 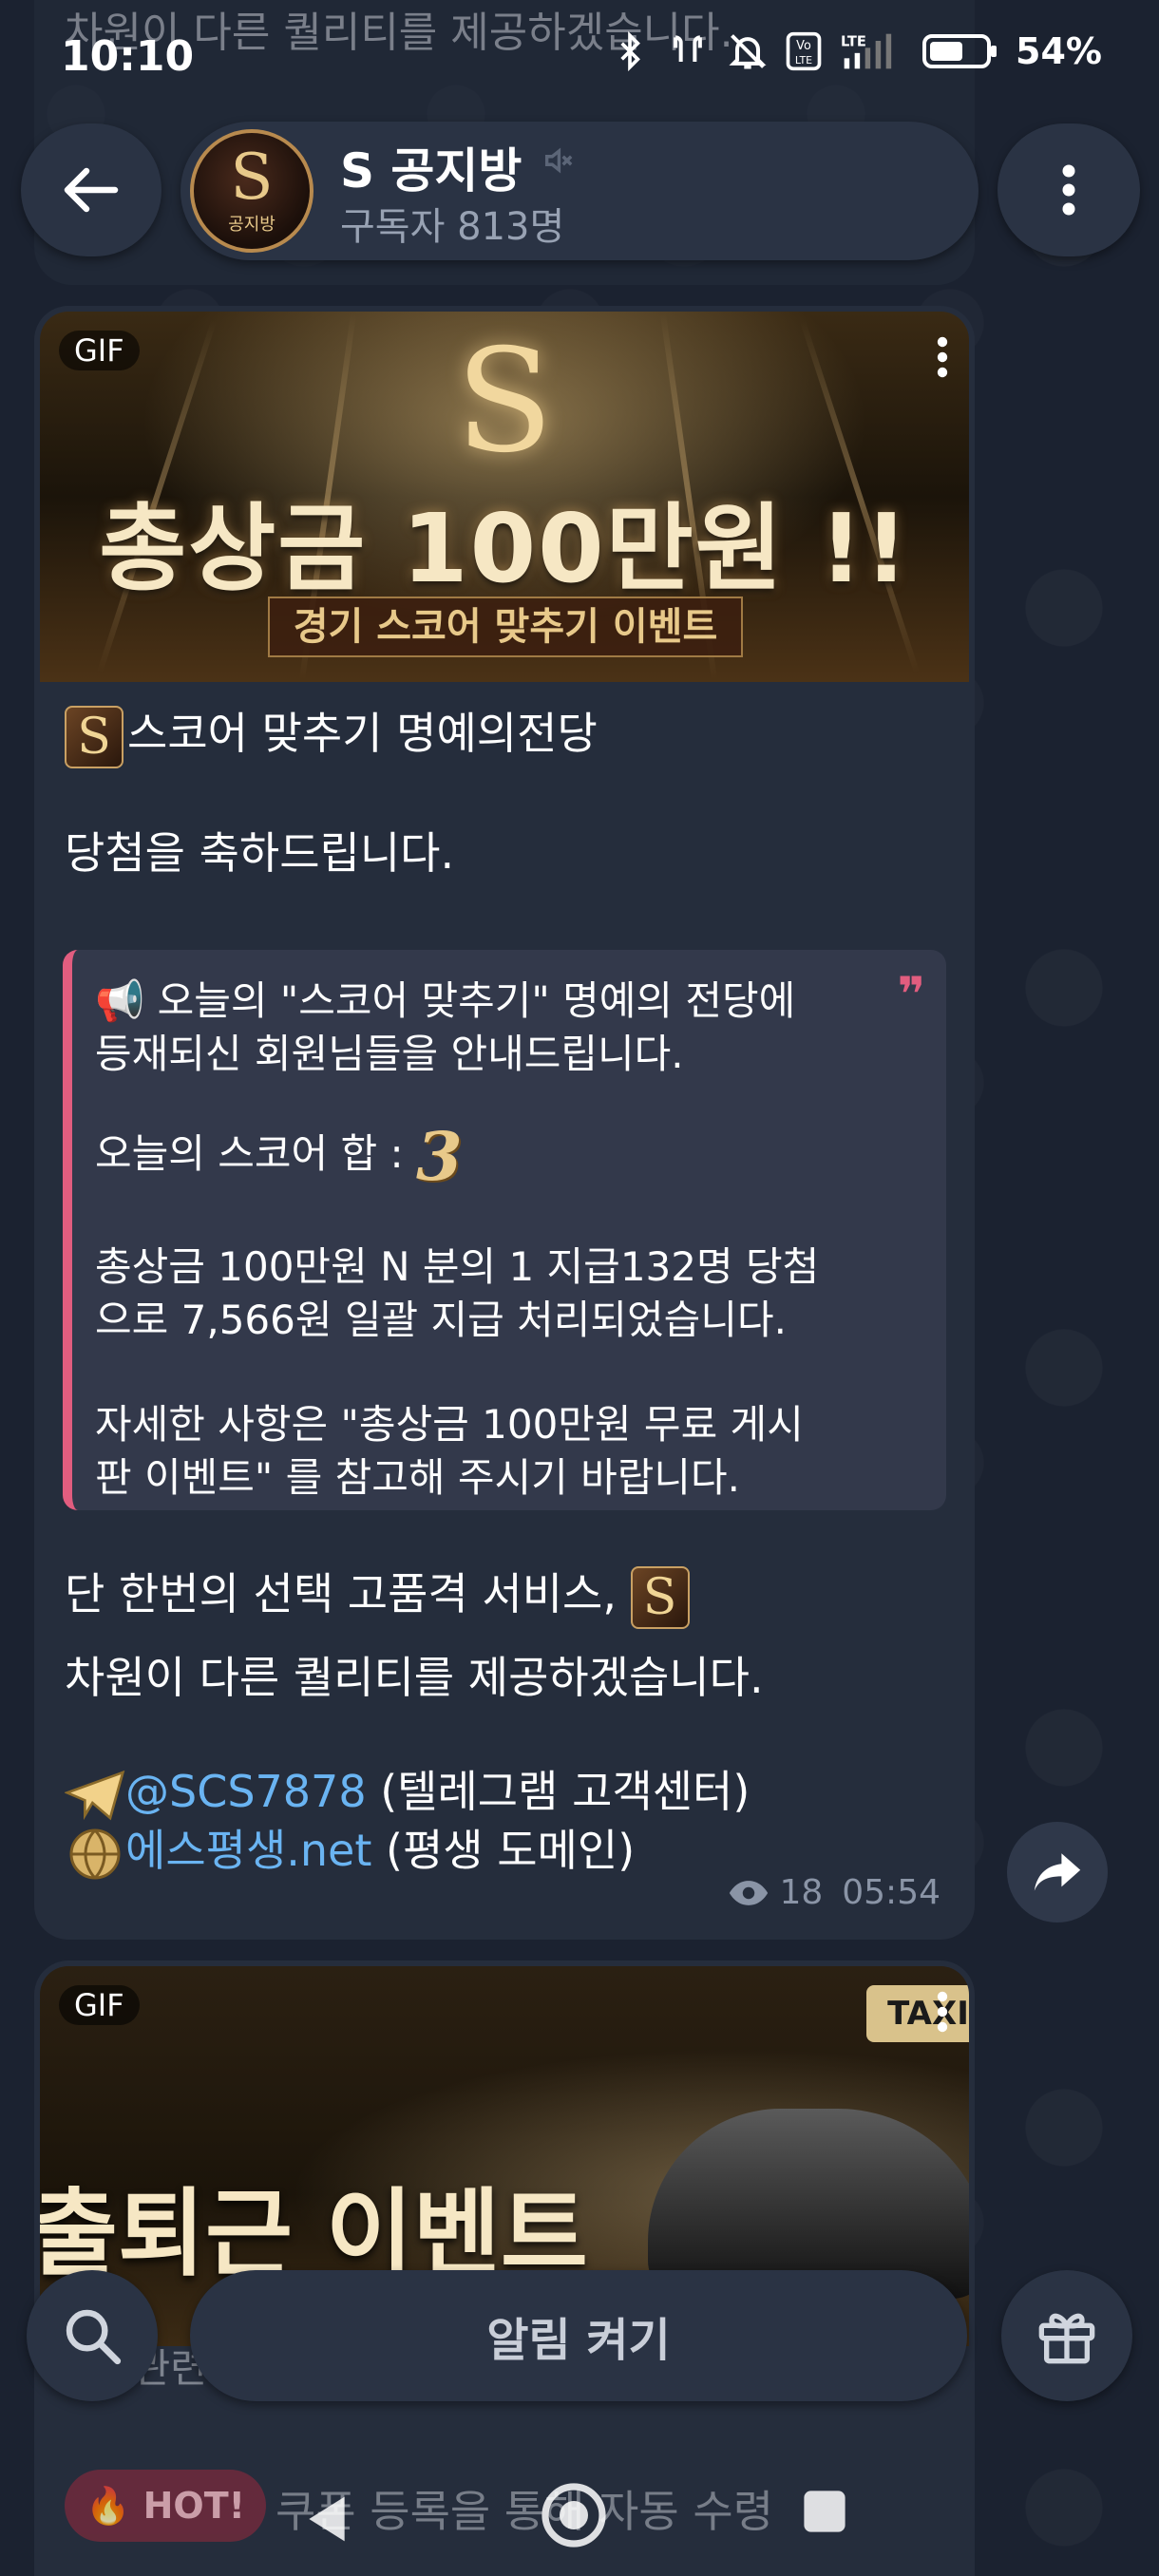 What do you see at coordinates (95, 1853) in the screenshot?
I see `globe-icon` at bounding box center [95, 1853].